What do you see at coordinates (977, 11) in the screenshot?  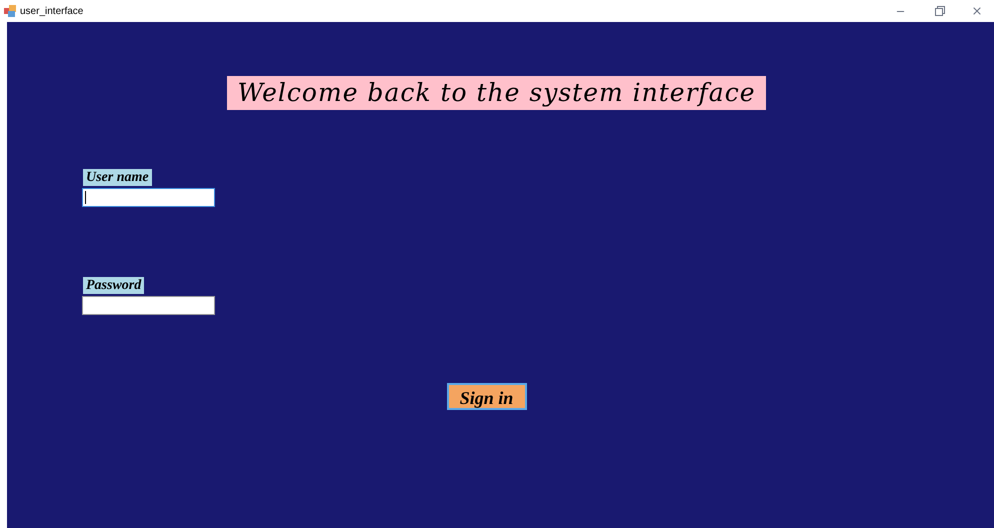 I see `close-icon` at bounding box center [977, 11].